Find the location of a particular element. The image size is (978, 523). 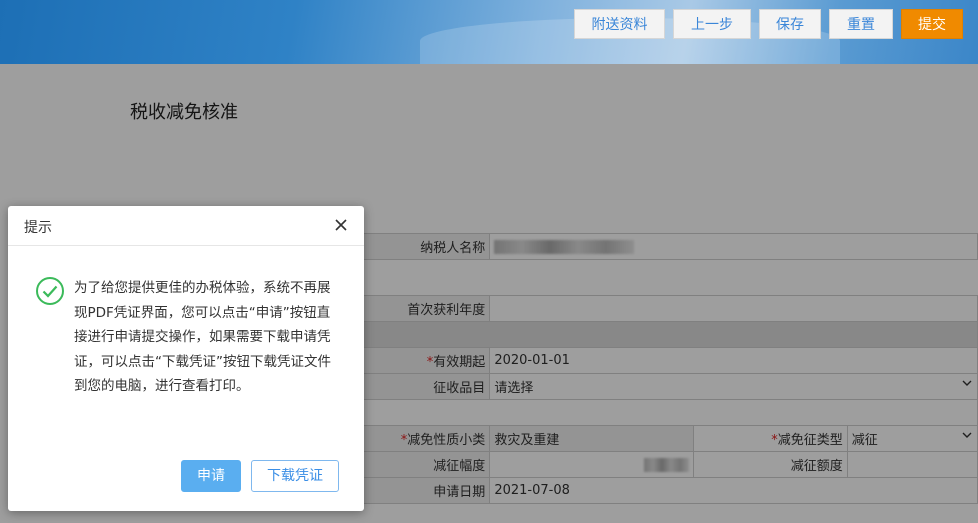

apply-button: 申请 is located at coordinates (211, 476).